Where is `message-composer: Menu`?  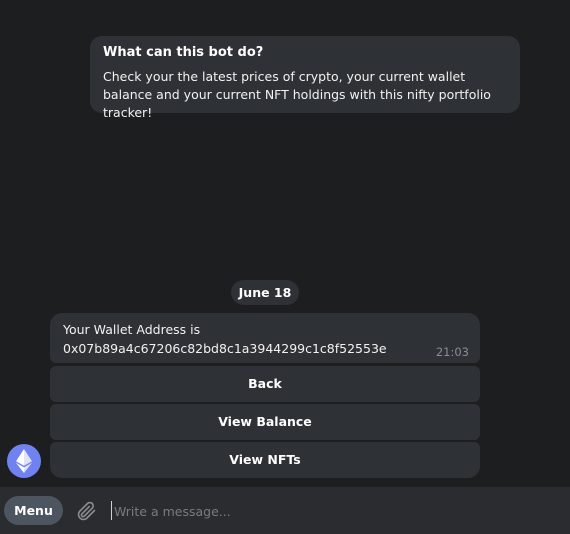
message-composer: Menu is located at coordinates (285, 510).